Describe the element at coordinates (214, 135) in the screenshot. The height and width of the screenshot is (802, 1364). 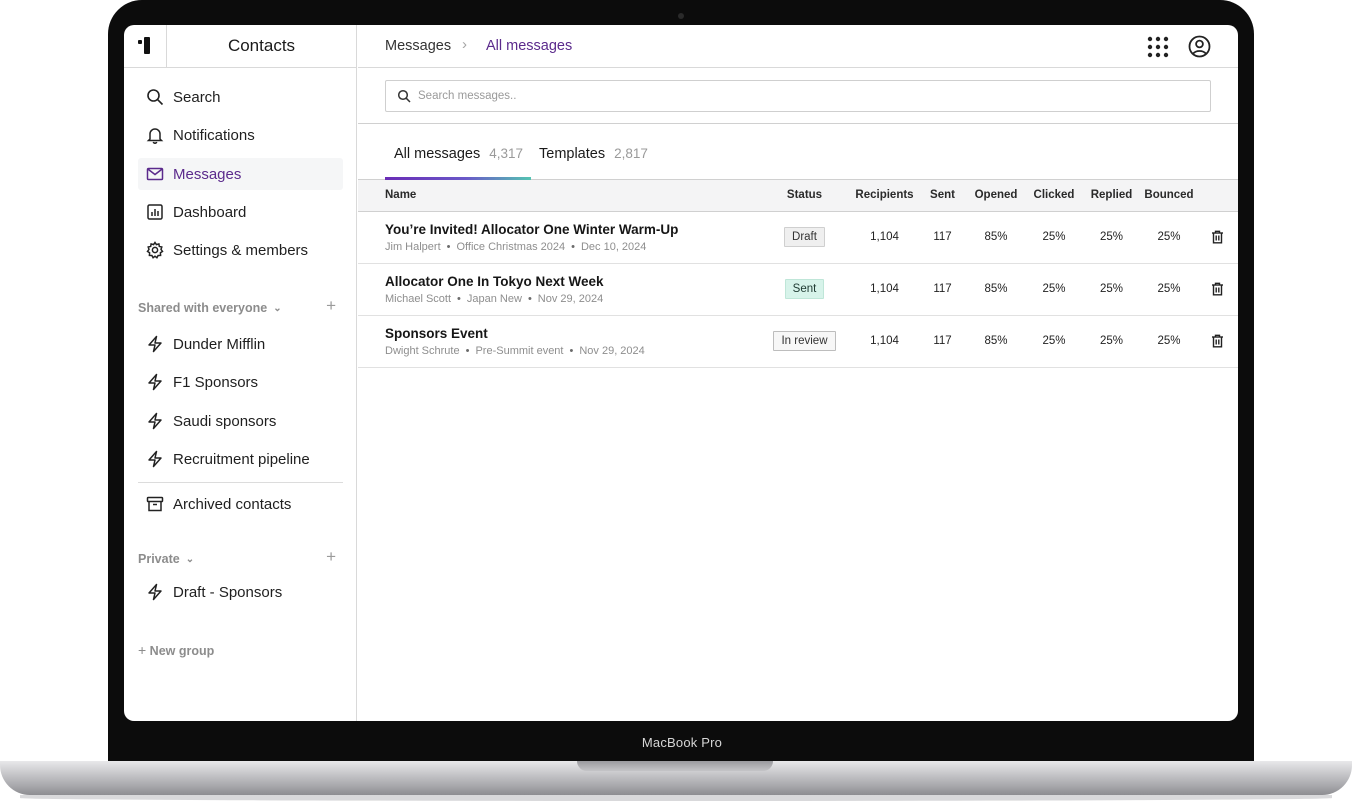
I see `nav-notifications-label: Notifications` at that location.